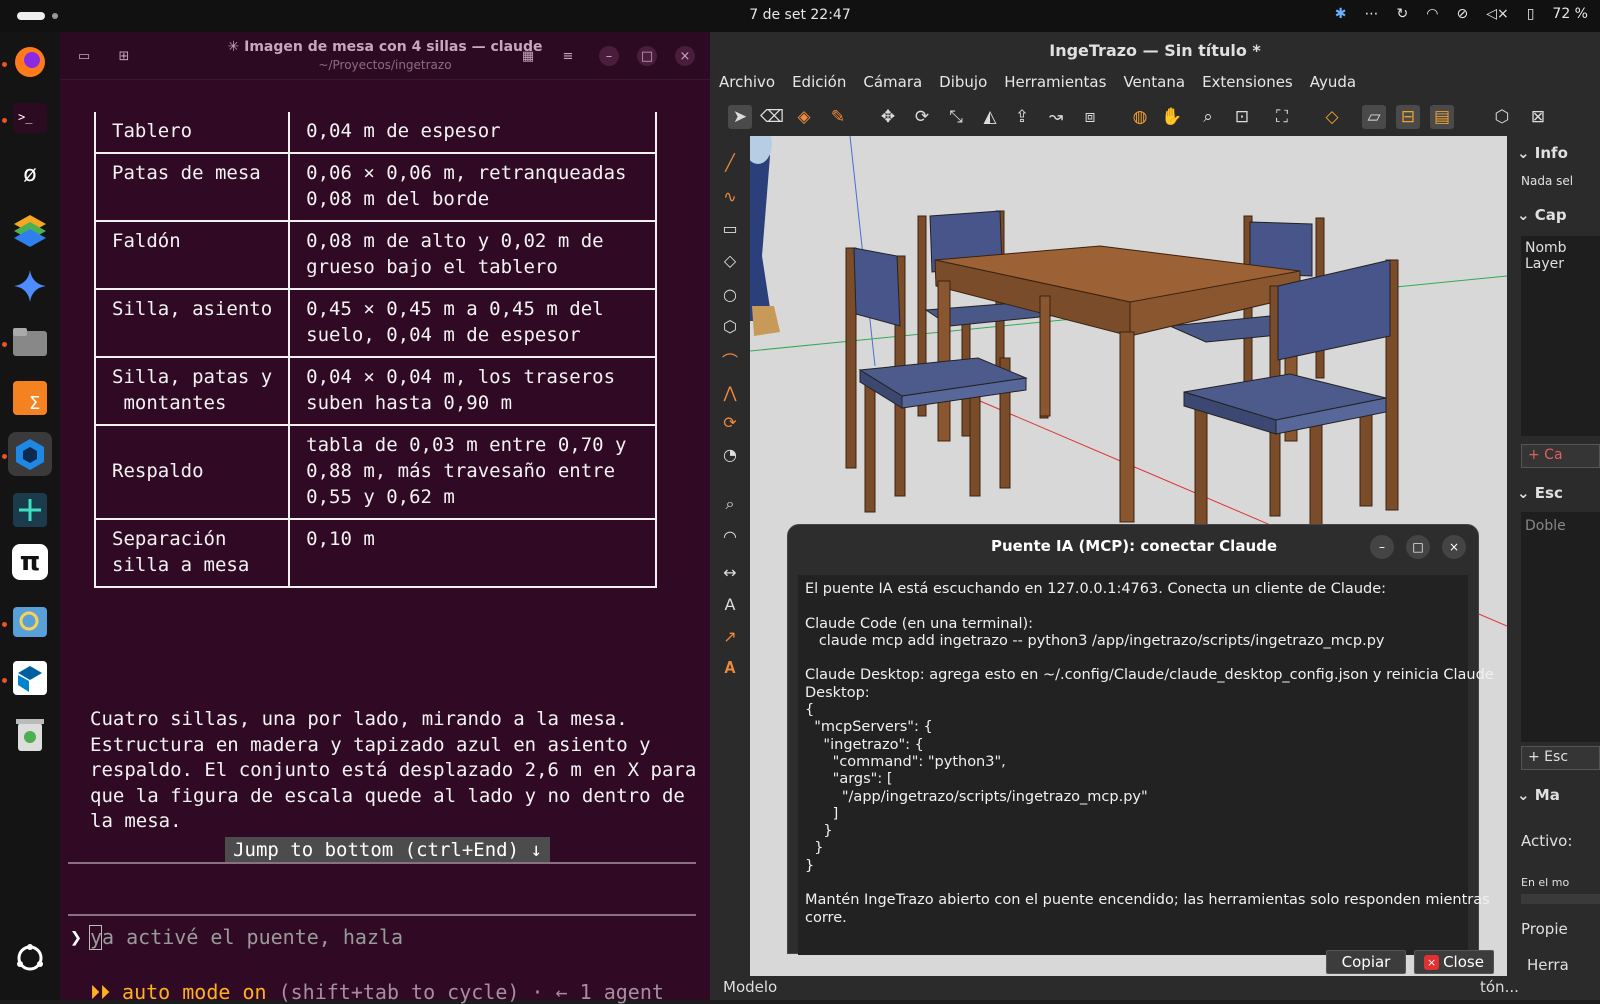 This screenshot has height=1004, width=1600. What do you see at coordinates (1282, 117) in the screenshot?
I see `zoom-extents-icon: ⛶` at bounding box center [1282, 117].